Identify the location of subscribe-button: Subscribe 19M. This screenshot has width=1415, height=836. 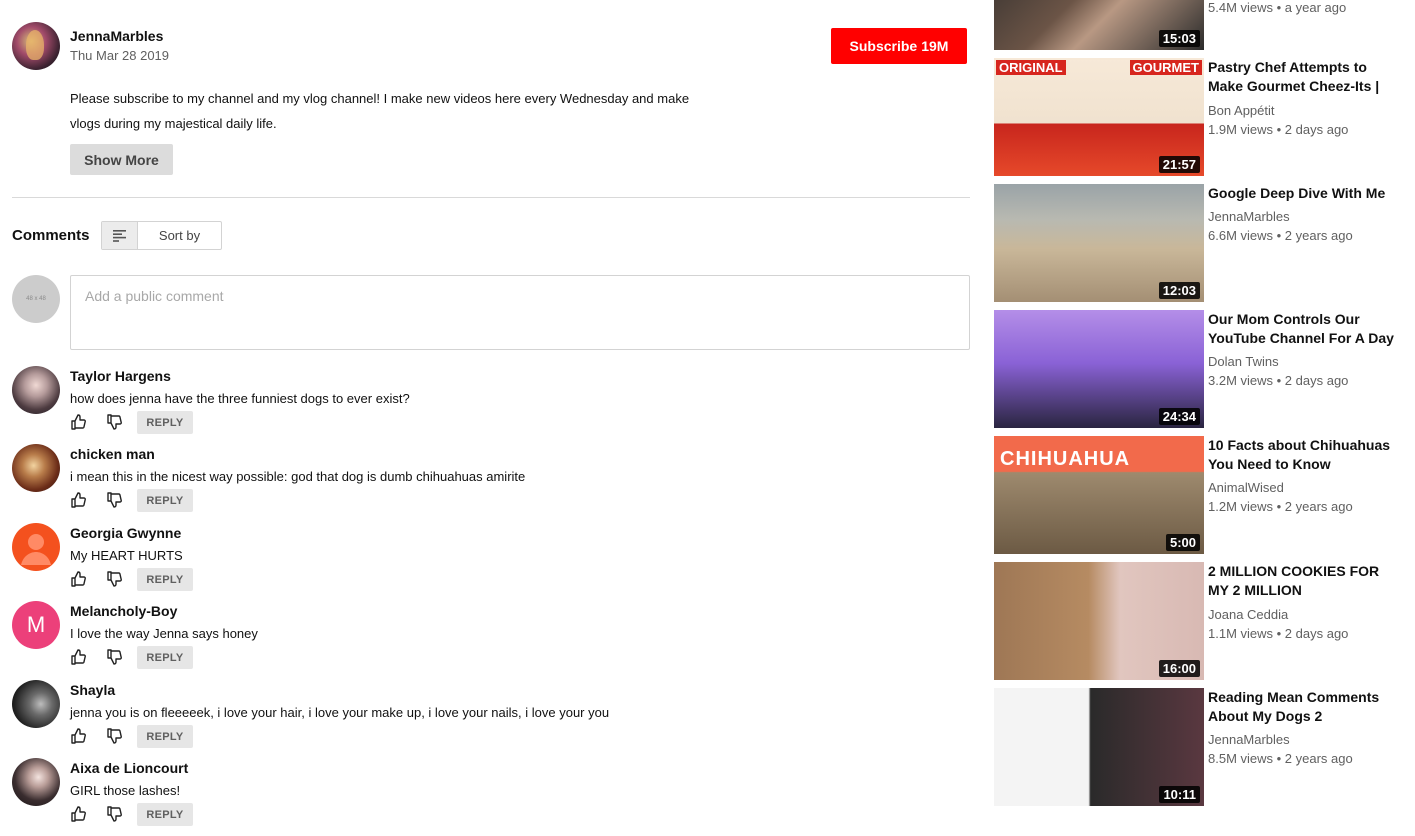
(899, 46).